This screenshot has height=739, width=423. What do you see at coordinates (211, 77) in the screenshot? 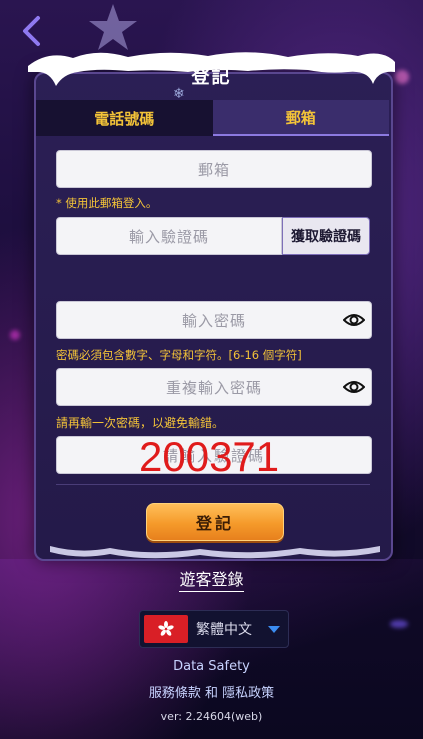
I see `page-title: 登記` at bounding box center [211, 77].